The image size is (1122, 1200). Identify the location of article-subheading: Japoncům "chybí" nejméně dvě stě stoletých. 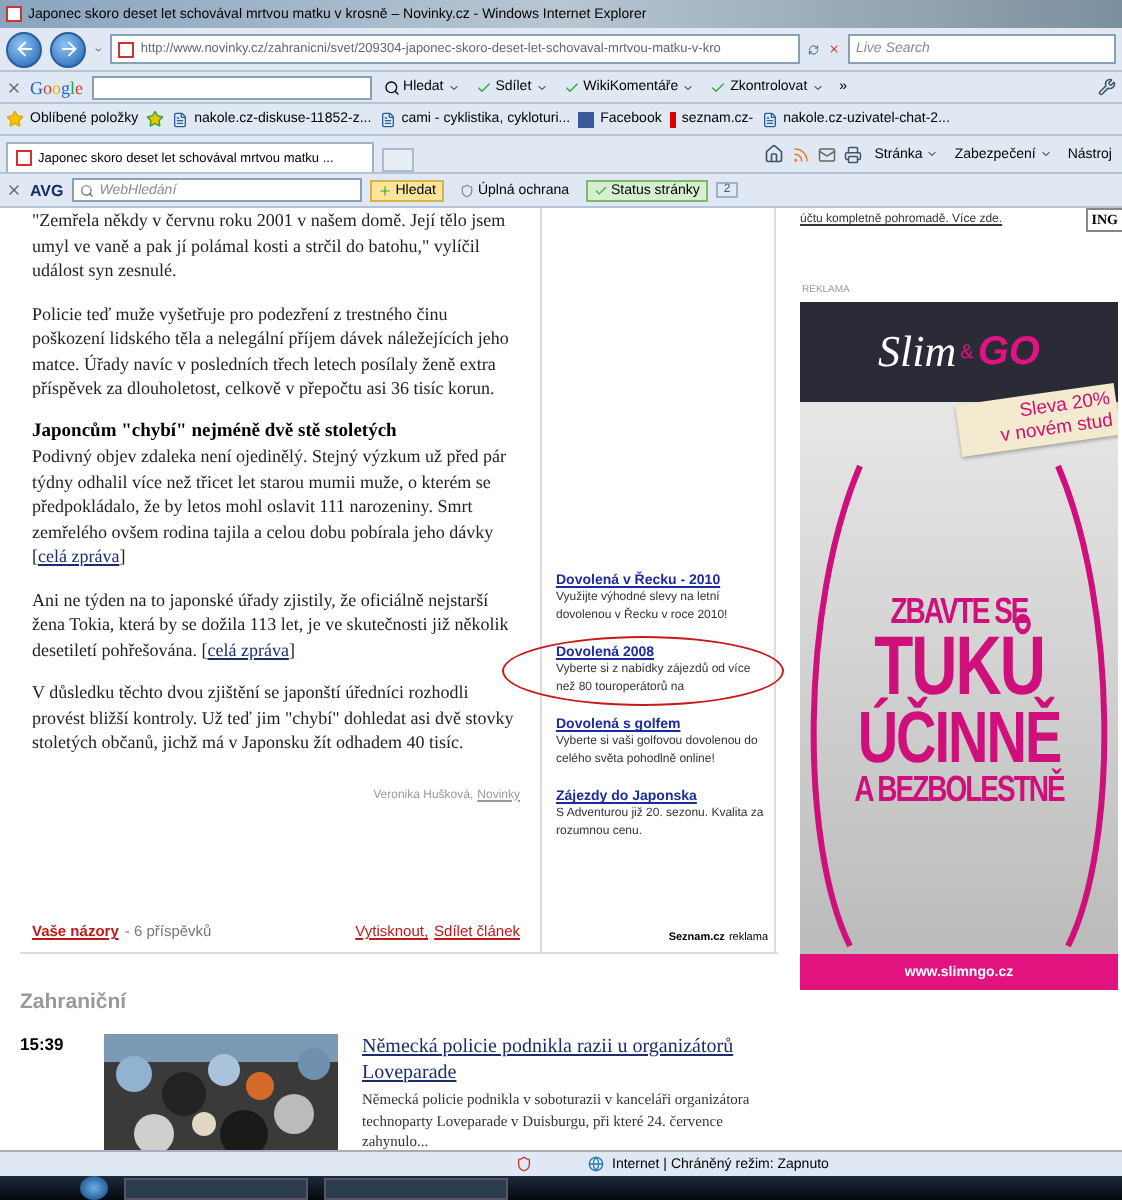
(215, 431).